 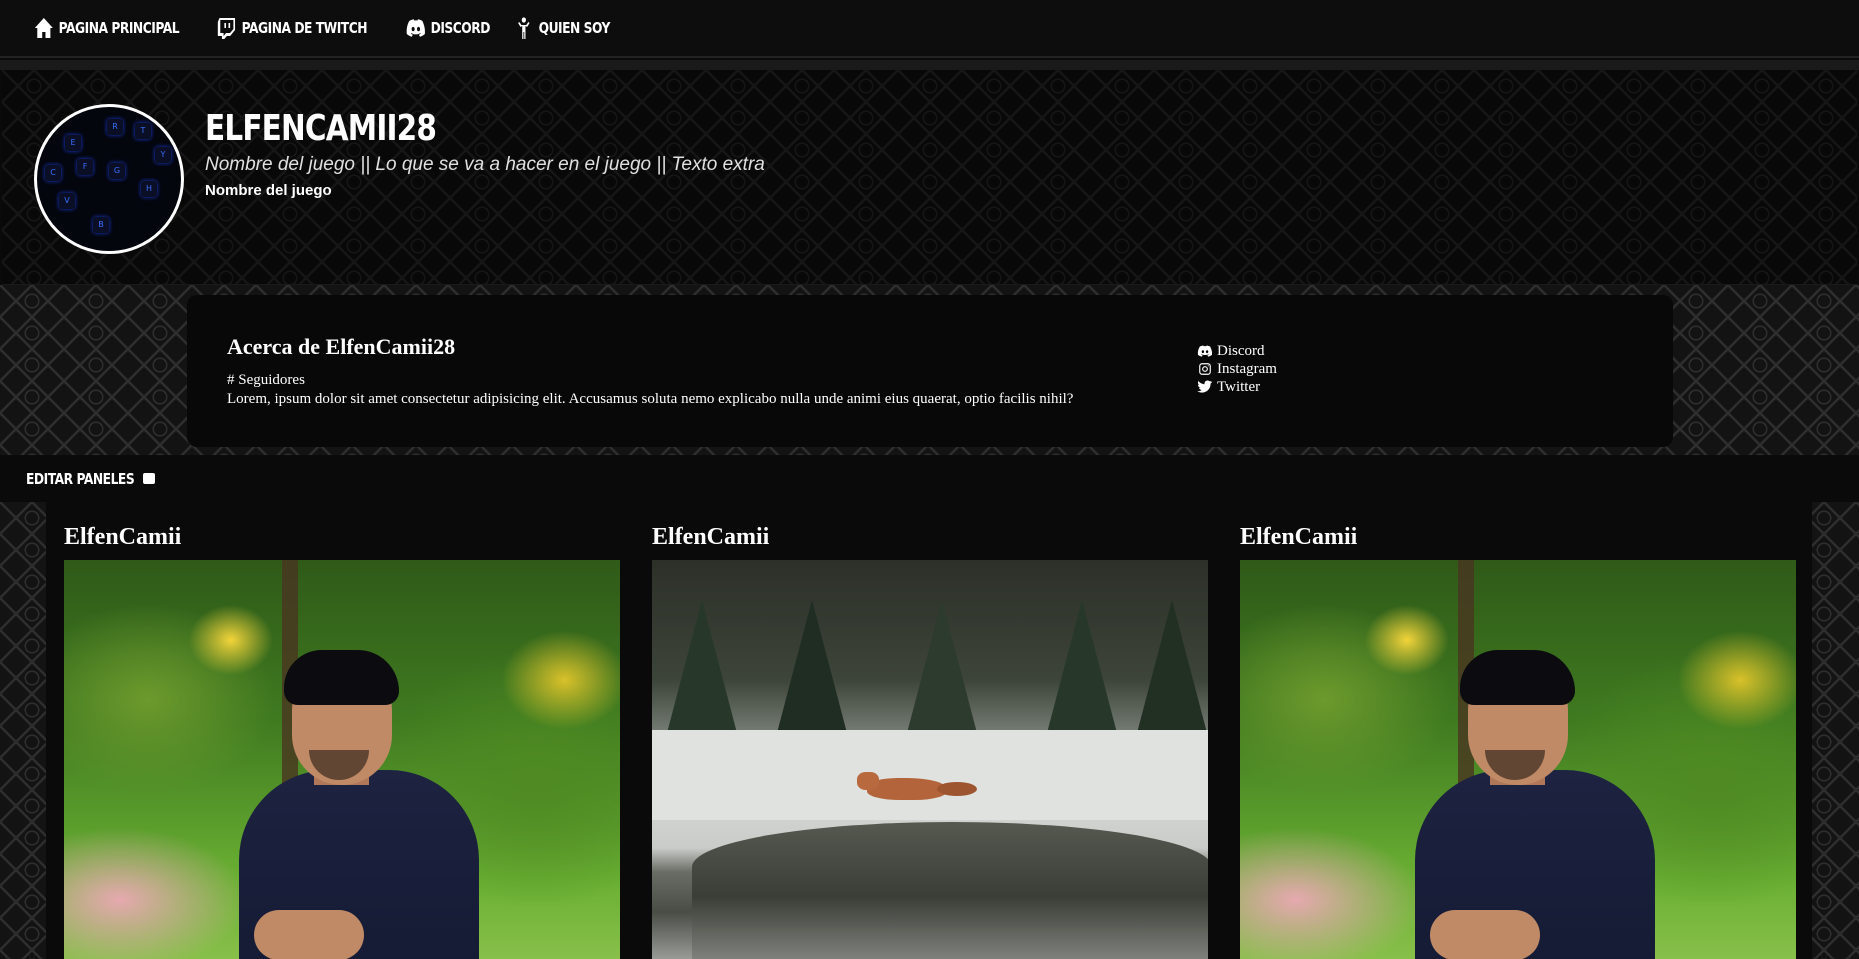 I want to click on channel-name: ELFENCAMII28, so click(x=321, y=128).